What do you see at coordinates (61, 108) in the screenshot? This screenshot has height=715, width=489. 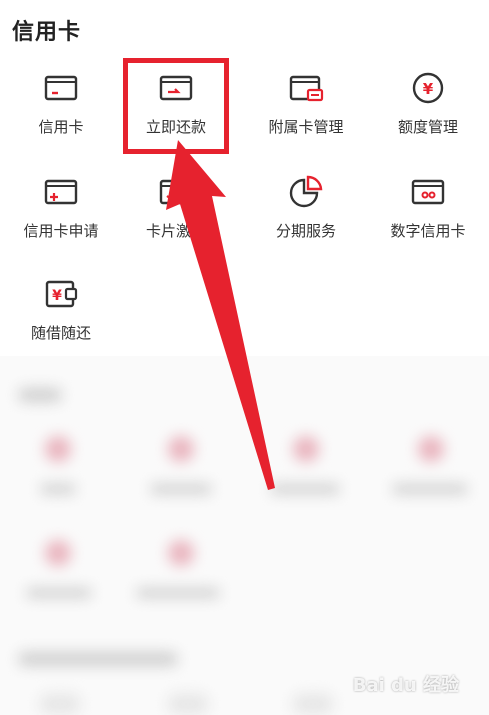 I see `grid-item-credit-card: 信用卡` at bounding box center [61, 108].